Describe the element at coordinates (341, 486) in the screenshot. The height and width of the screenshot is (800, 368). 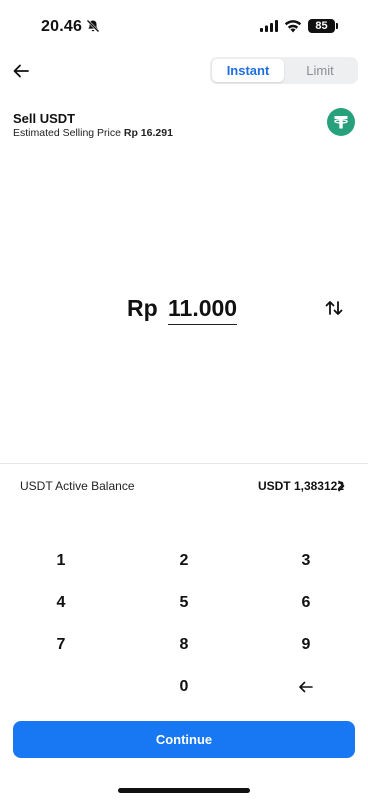
I see `chevron-right-icon` at that location.